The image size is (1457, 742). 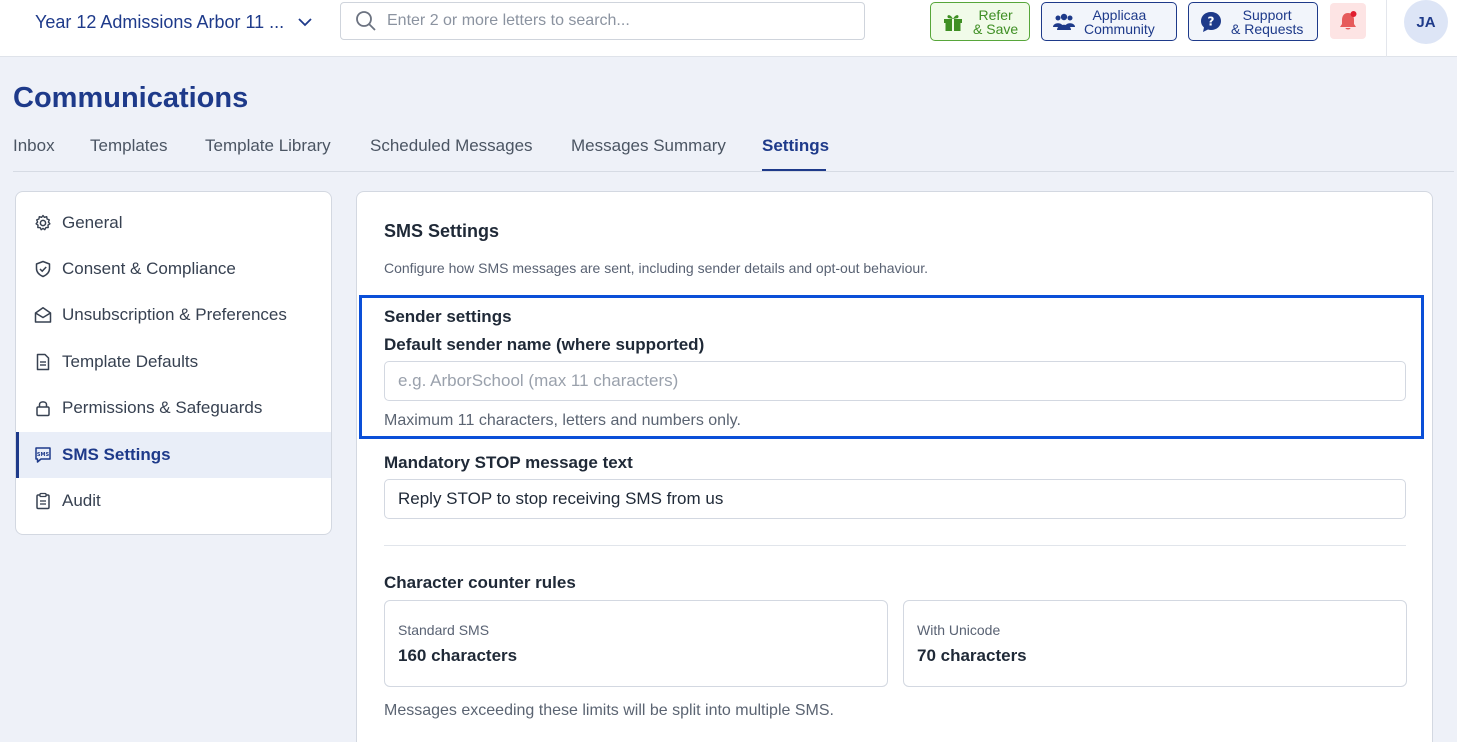 I want to click on search-box, so click(x=602, y=21).